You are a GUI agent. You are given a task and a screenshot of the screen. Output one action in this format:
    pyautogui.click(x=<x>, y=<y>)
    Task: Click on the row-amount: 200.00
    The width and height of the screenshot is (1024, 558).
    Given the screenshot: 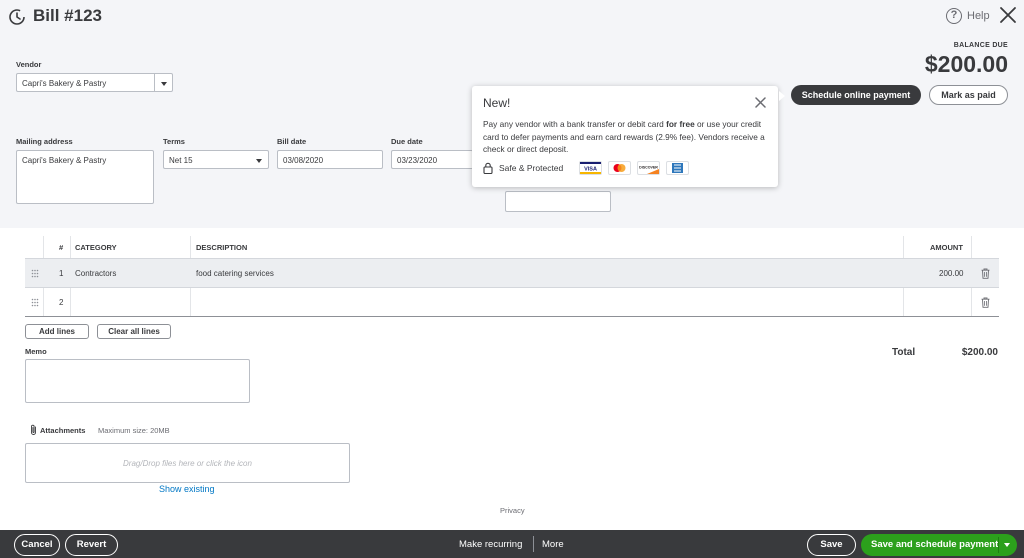 What is the action you would take?
    pyautogui.click(x=951, y=273)
    